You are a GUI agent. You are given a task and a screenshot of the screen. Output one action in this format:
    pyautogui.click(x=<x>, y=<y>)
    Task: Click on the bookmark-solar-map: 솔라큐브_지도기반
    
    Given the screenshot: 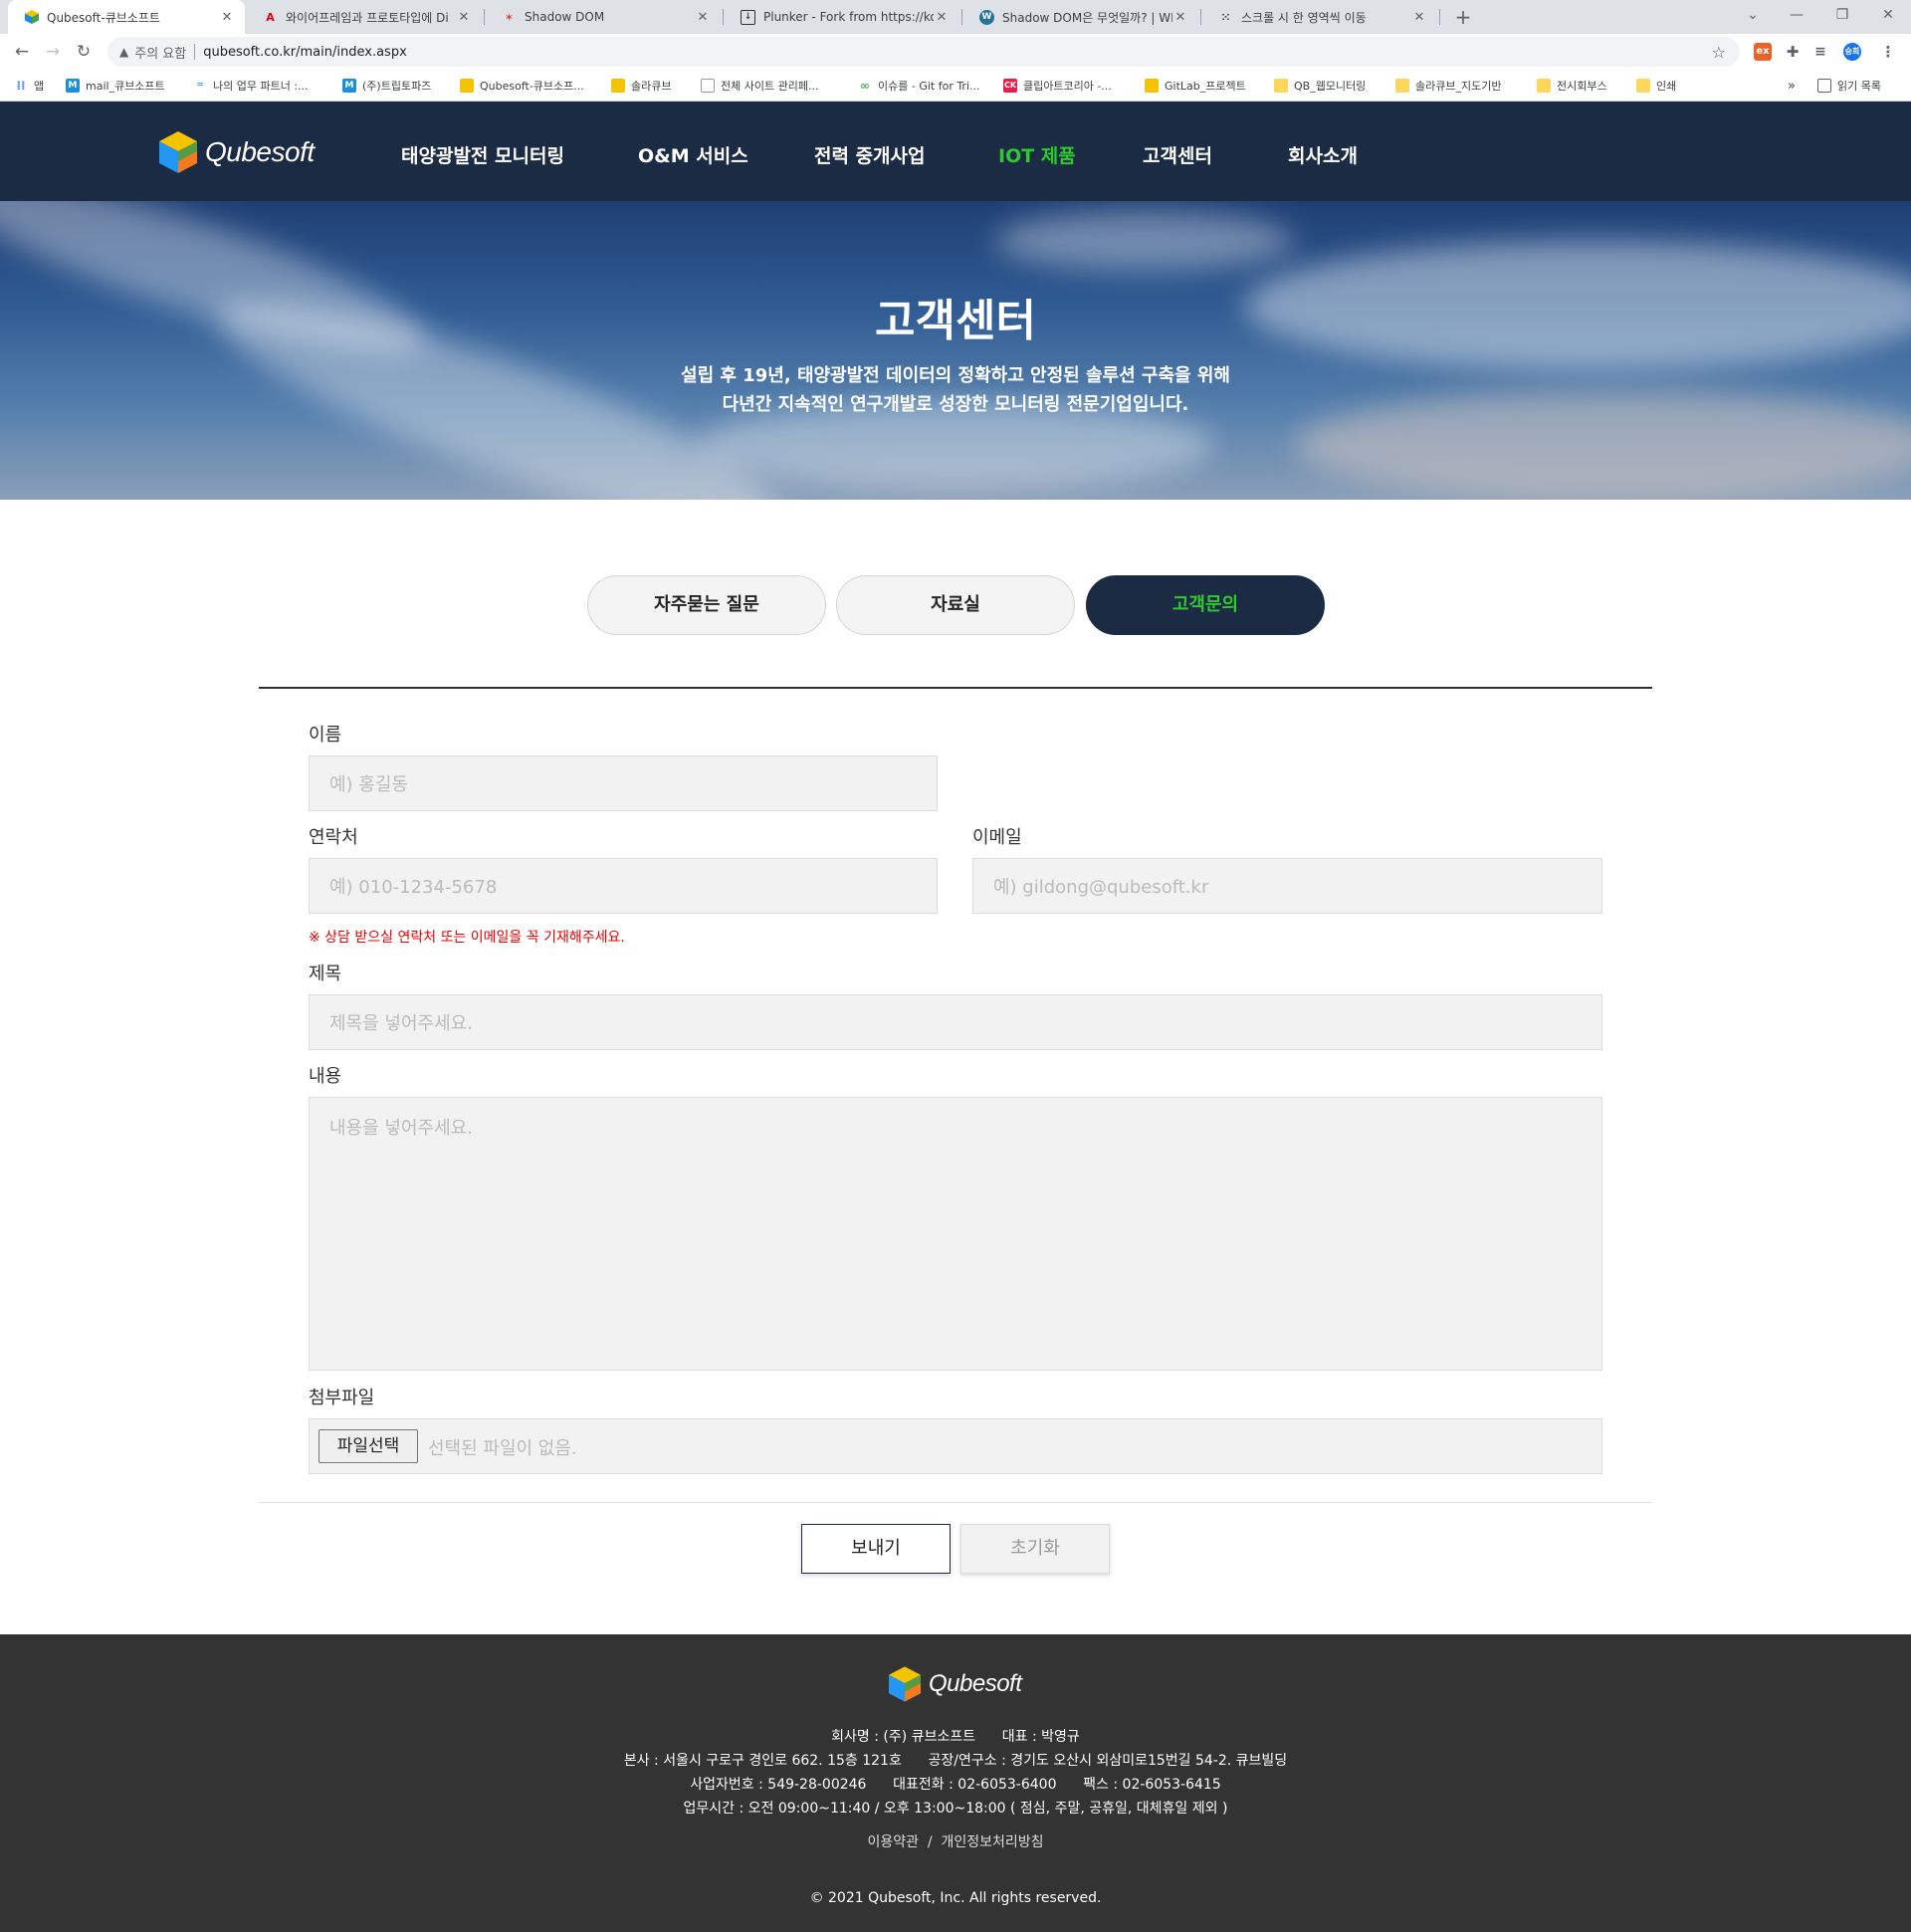 What is the action you would take?
    pyautogui.click(x=1448, y=86)
    